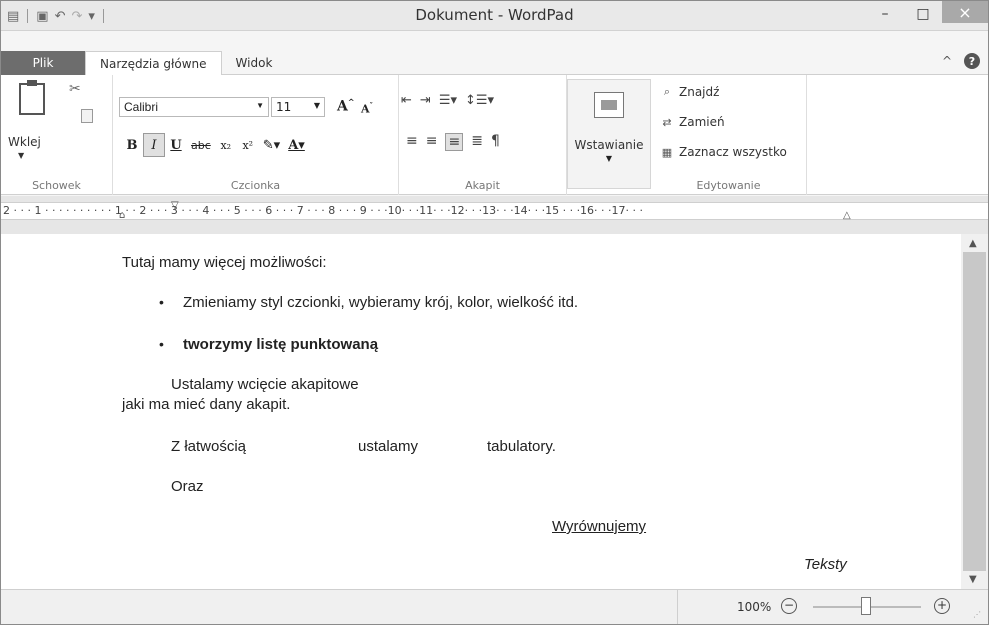  I want to click on select-all-button: ▦ Zaznacz wszystko, so click(723, 152).